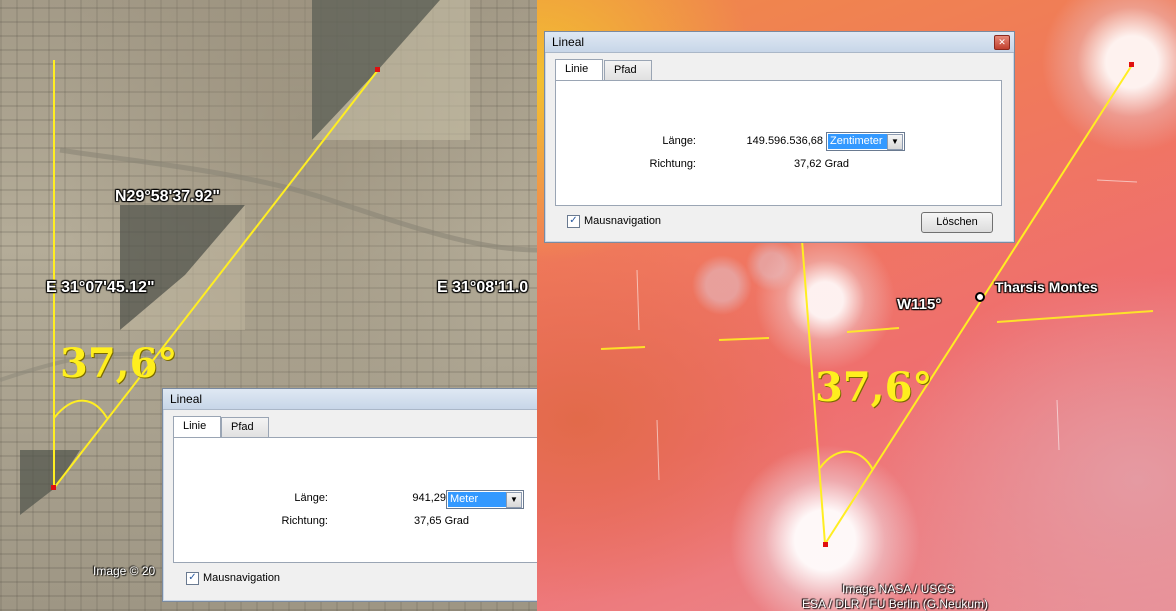  I want to click on longitude-label-mars: W115°, so click(919, 304).